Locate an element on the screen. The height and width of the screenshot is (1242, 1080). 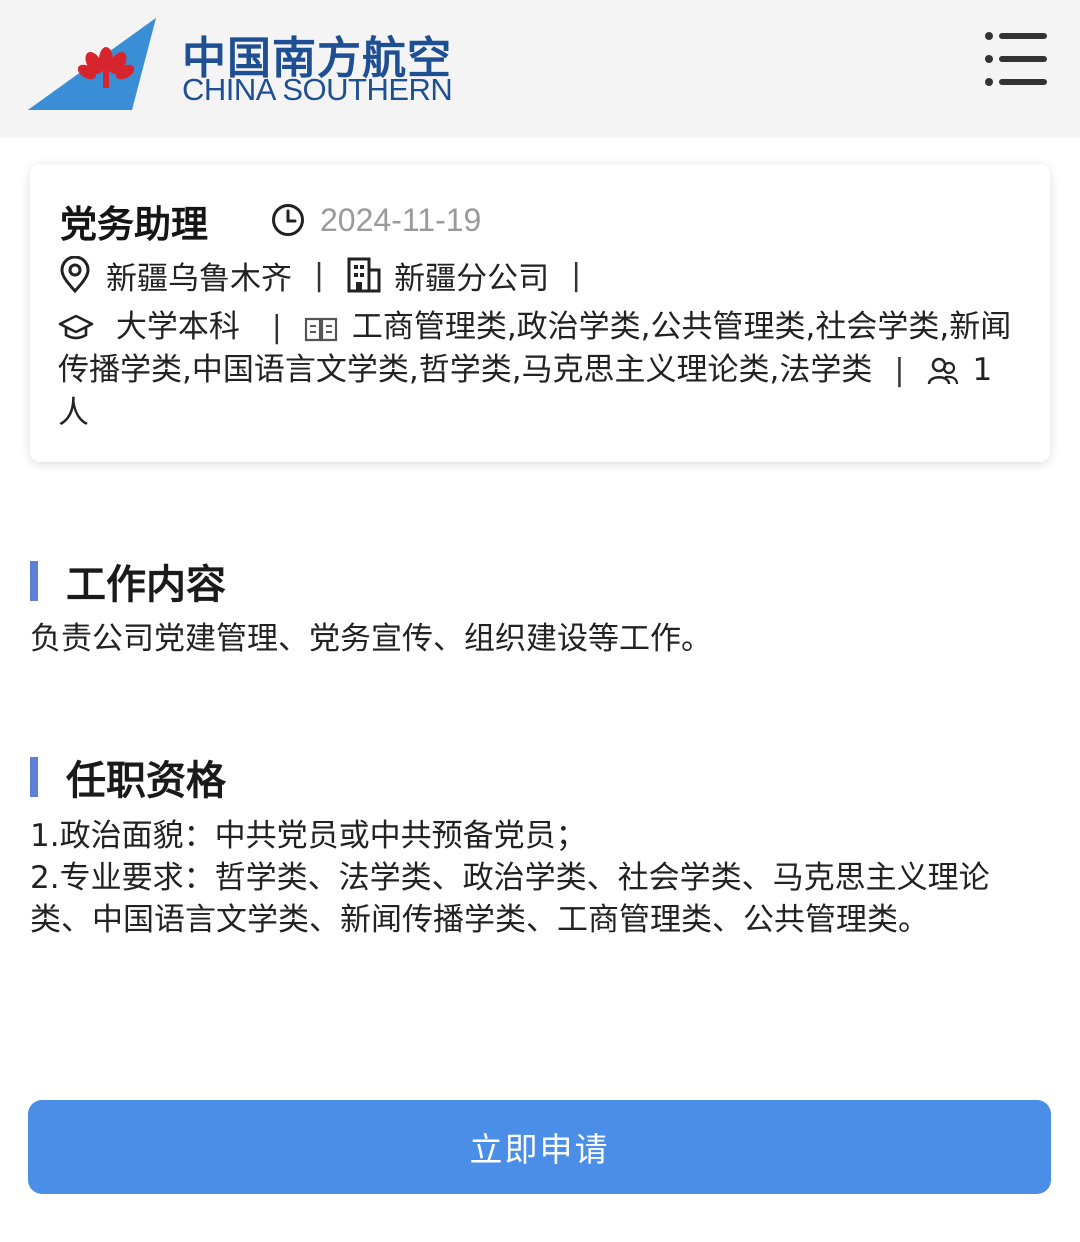
post-date-text: 2024-11-19 is located at coordinates (401, 219).